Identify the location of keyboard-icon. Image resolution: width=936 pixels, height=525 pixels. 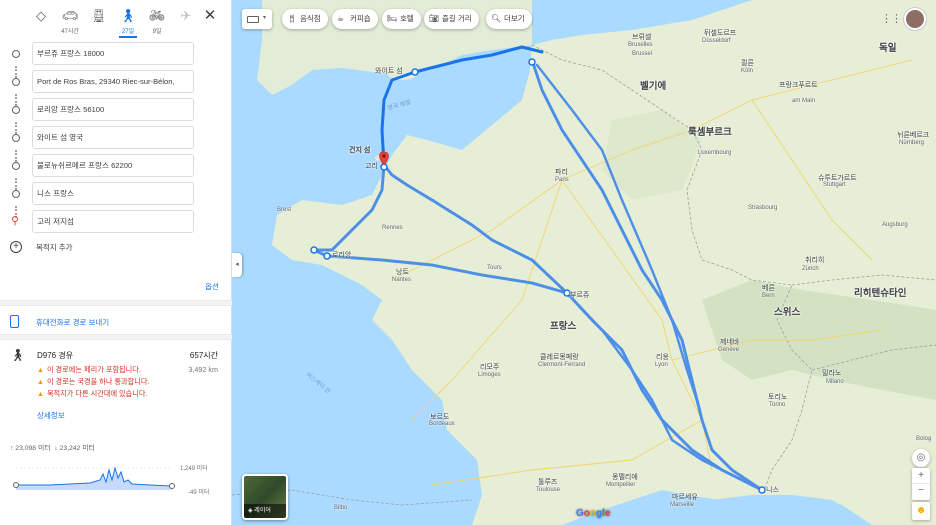
(253, 19).